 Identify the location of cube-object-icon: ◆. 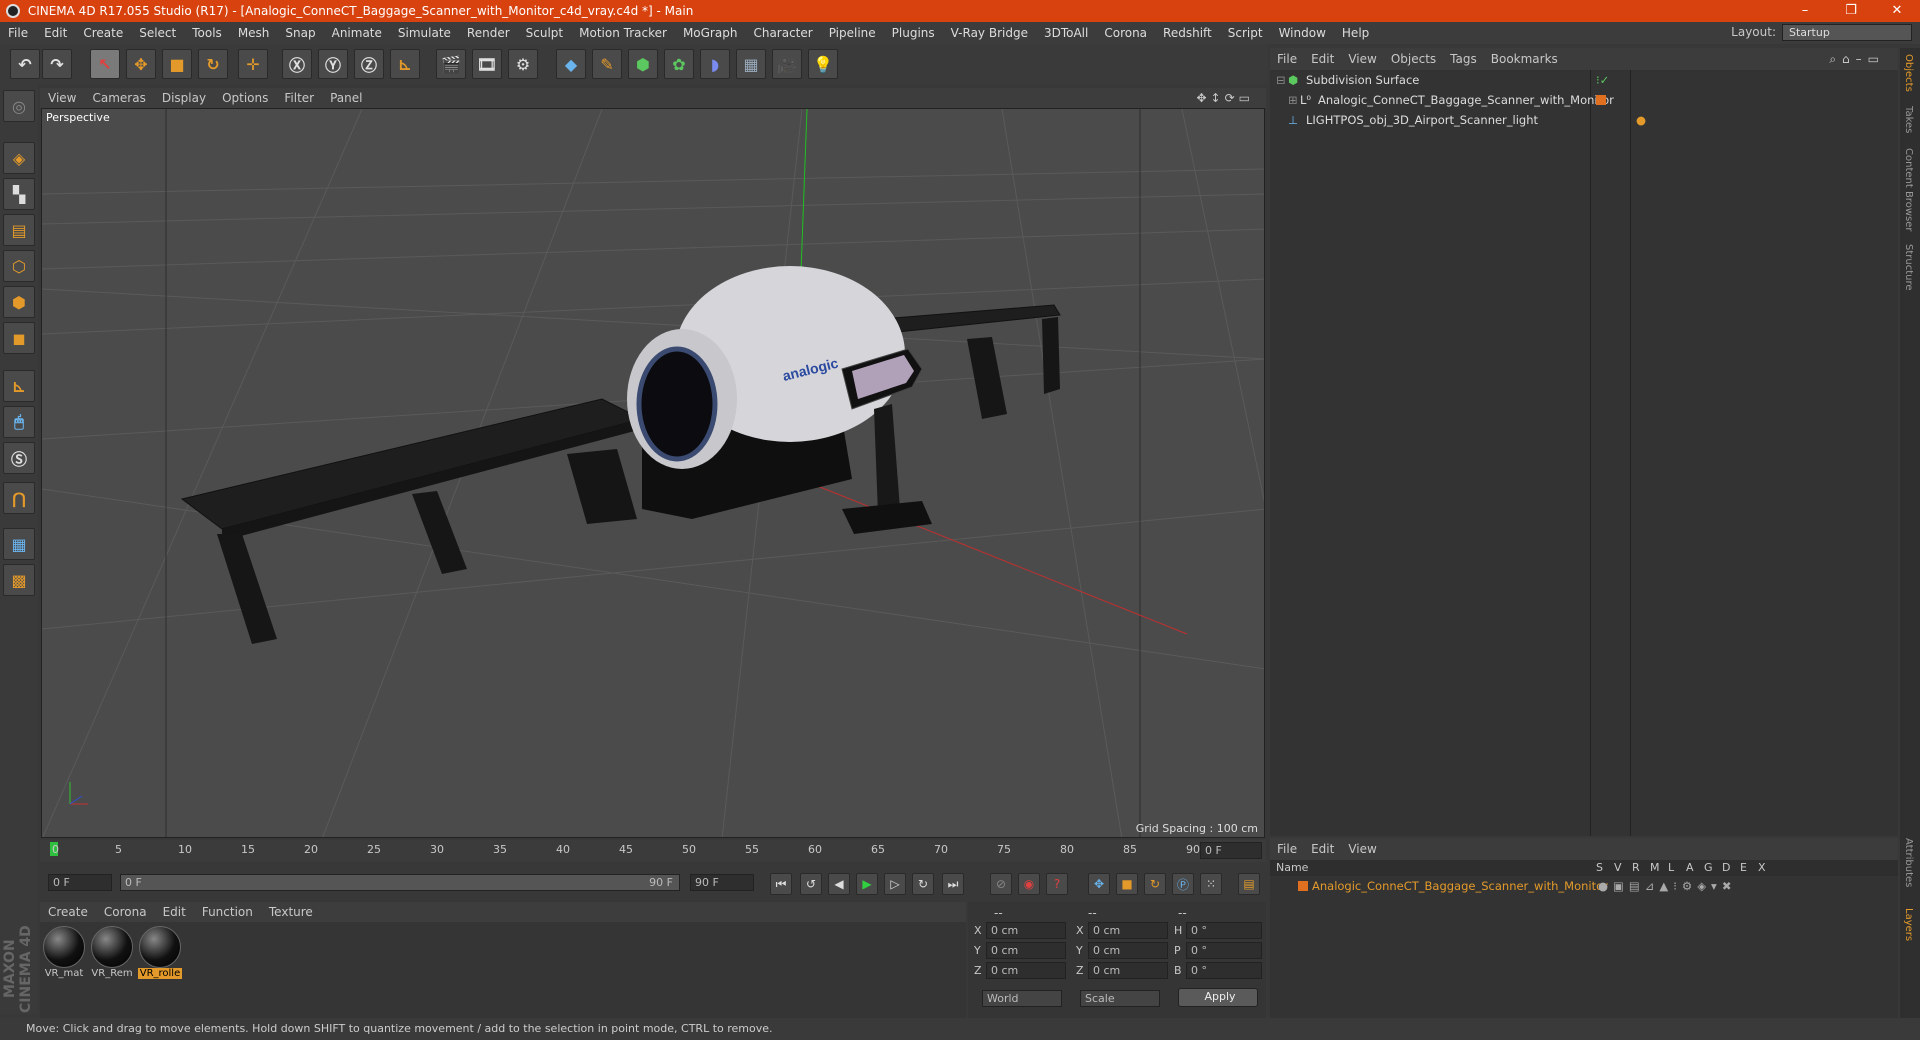
(571, 64).